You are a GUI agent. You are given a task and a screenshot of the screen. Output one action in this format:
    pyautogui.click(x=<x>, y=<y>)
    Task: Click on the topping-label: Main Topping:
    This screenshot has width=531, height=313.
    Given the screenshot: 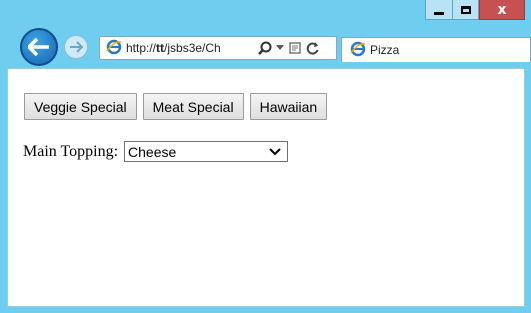 What is the action you would take?
    pyautogui.click(x=71, y=151)
    